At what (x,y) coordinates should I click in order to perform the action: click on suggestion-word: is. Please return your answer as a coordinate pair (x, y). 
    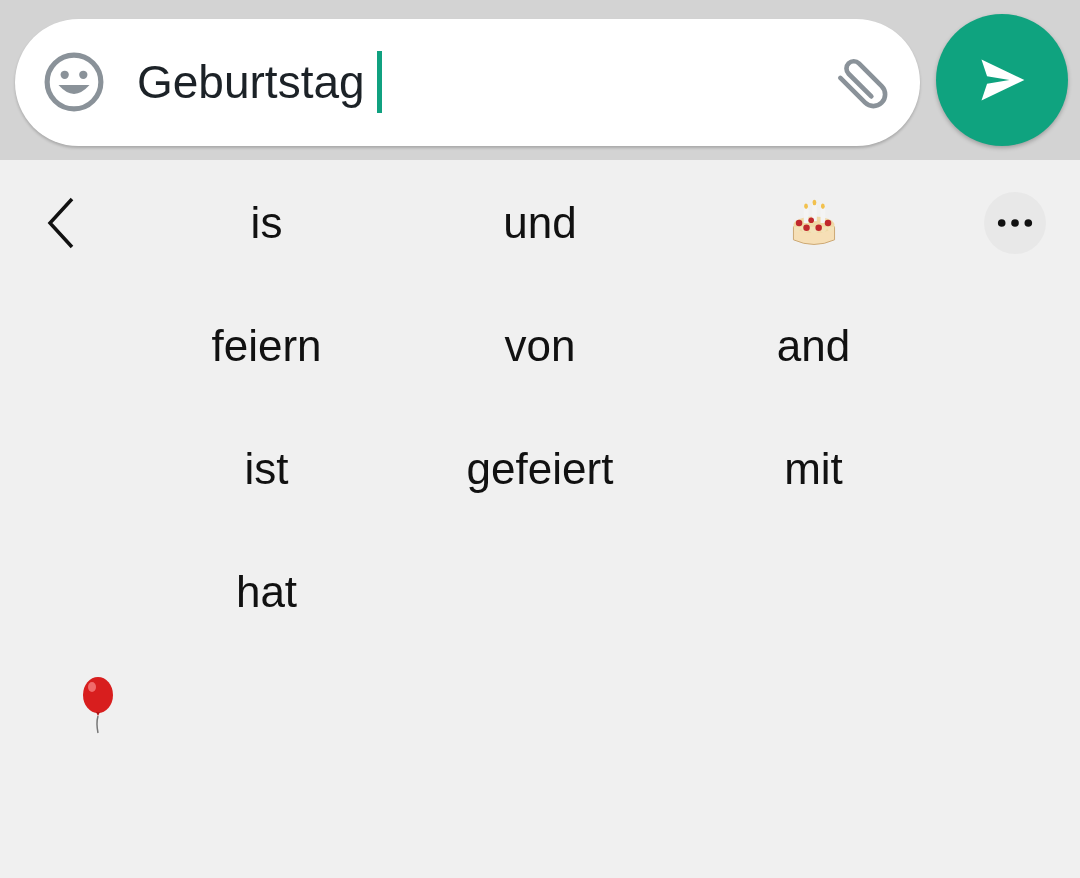
    Looking at the image, I should click on (266, 222).